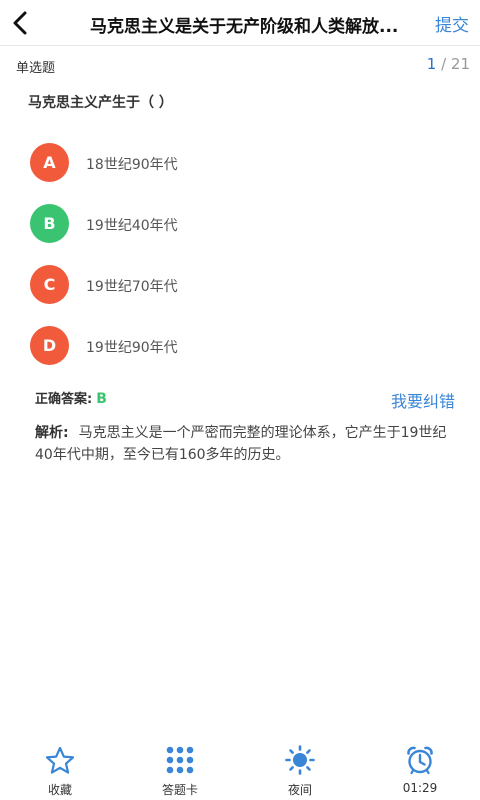  Describe the element at coordinates (101, 399) in the screenshot. I see `correct-answer-value: B` at that location.